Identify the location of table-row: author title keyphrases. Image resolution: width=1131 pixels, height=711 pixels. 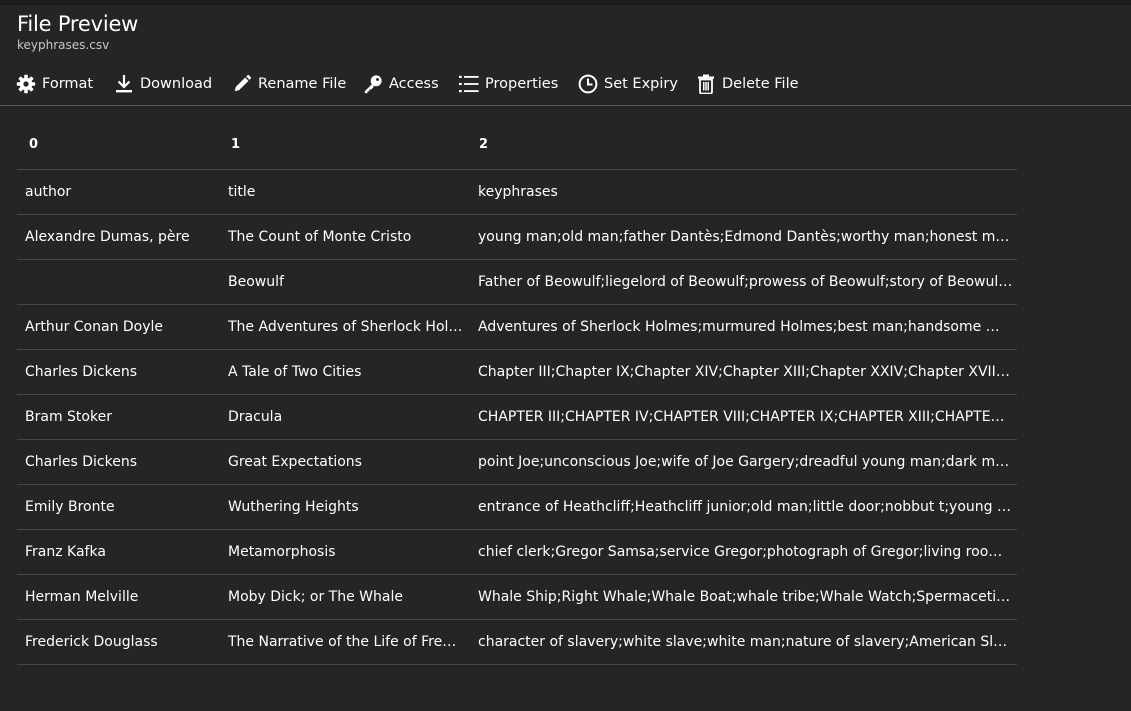
(517, 192).